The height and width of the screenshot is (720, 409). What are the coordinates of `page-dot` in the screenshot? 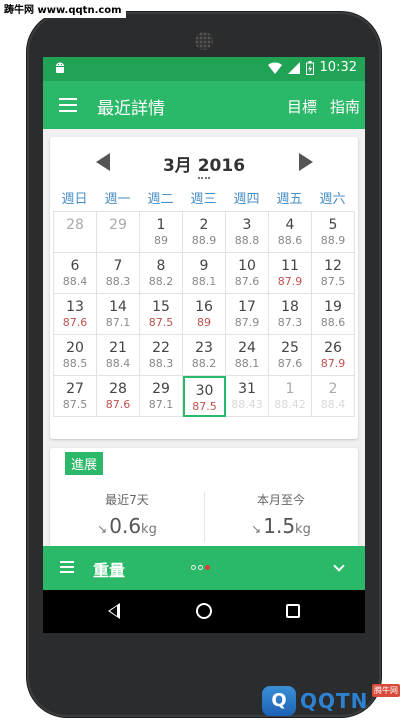 It's located at (193, 567).